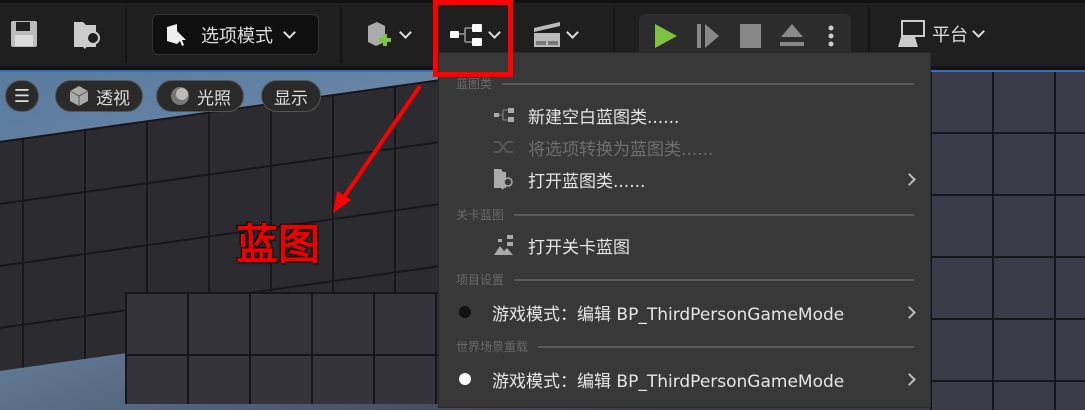 This screenshot has width=1085, height=410. What do you see at coordinates (278, 244) in the screenshot?
I see `annotation-label: 蓝图` at bounding box center [278, 244].